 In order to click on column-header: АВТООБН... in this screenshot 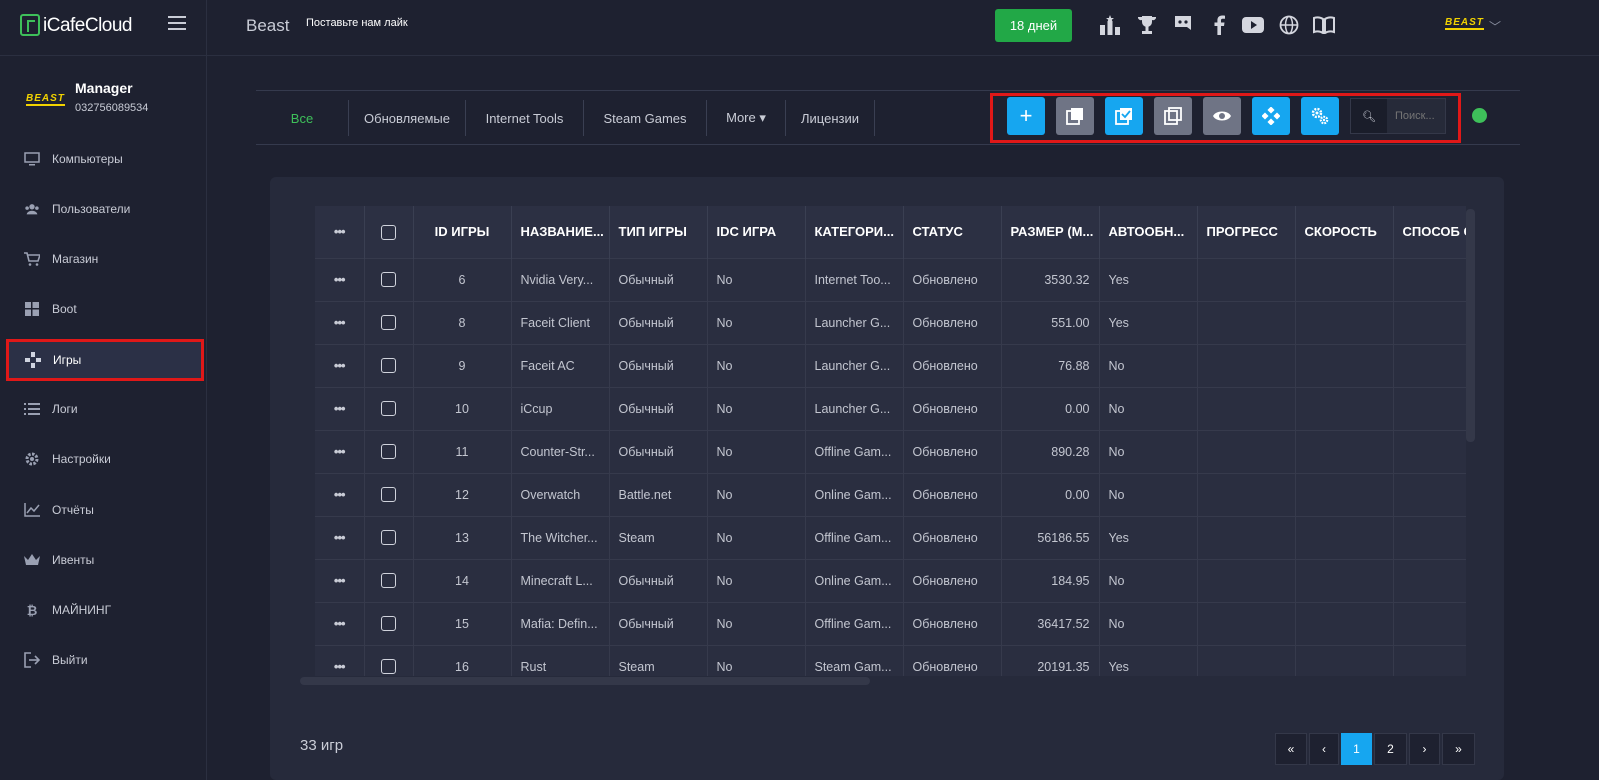, I will do `click(1148, 232)`.